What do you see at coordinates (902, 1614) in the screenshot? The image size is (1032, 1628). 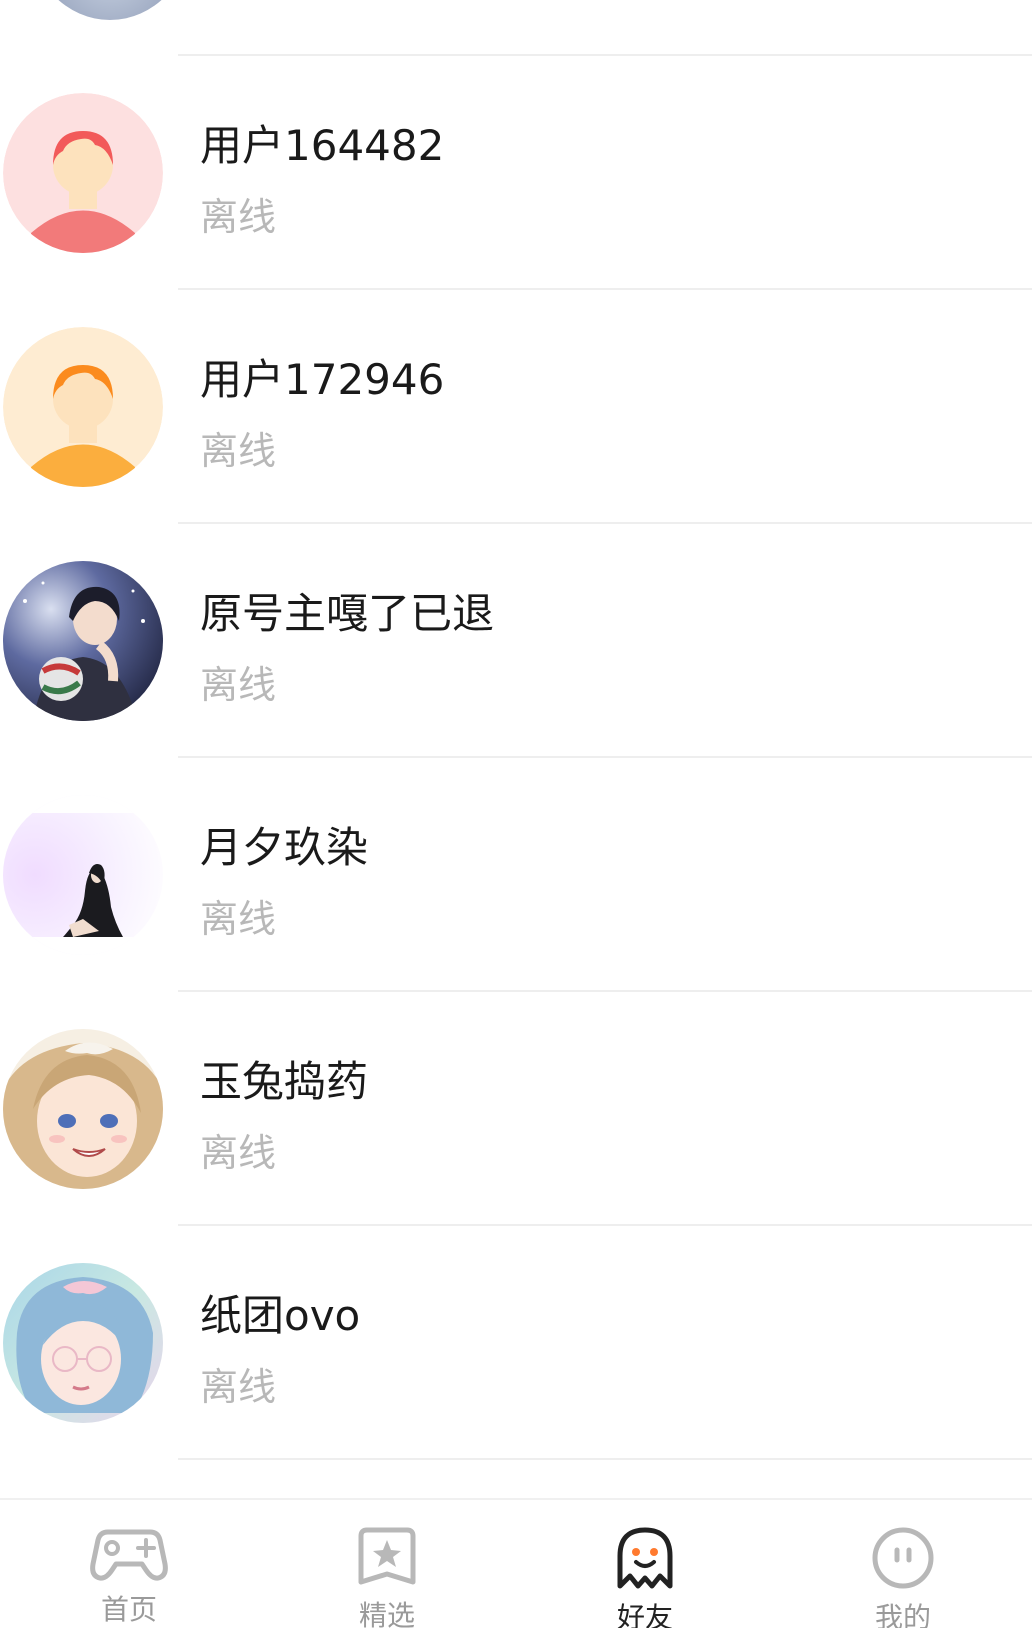 I see `tab-label: 我的` at bounding box center [902, 1614].